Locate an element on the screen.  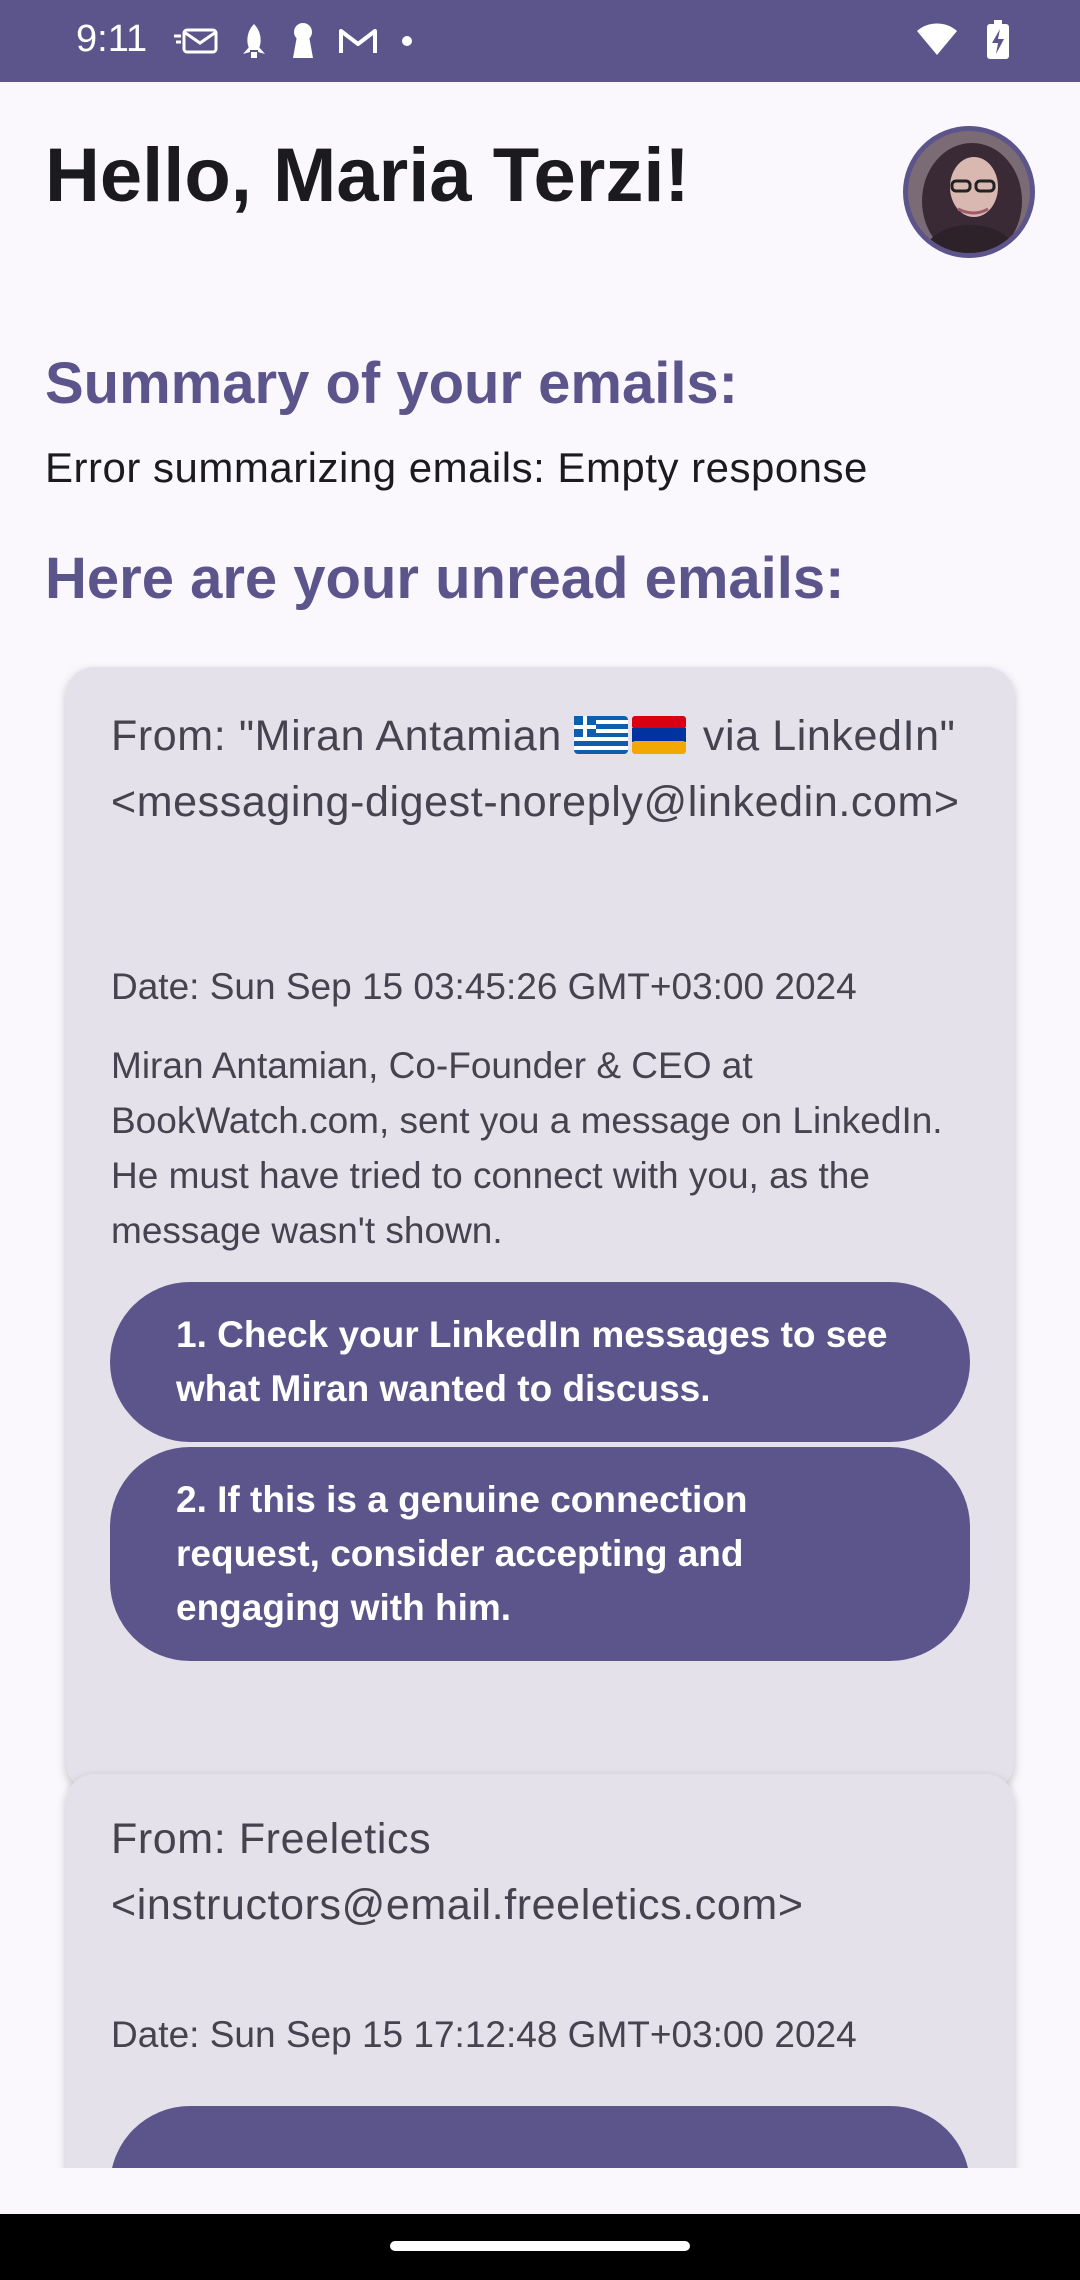
wifi-icon is located at coordinates (937, 42).